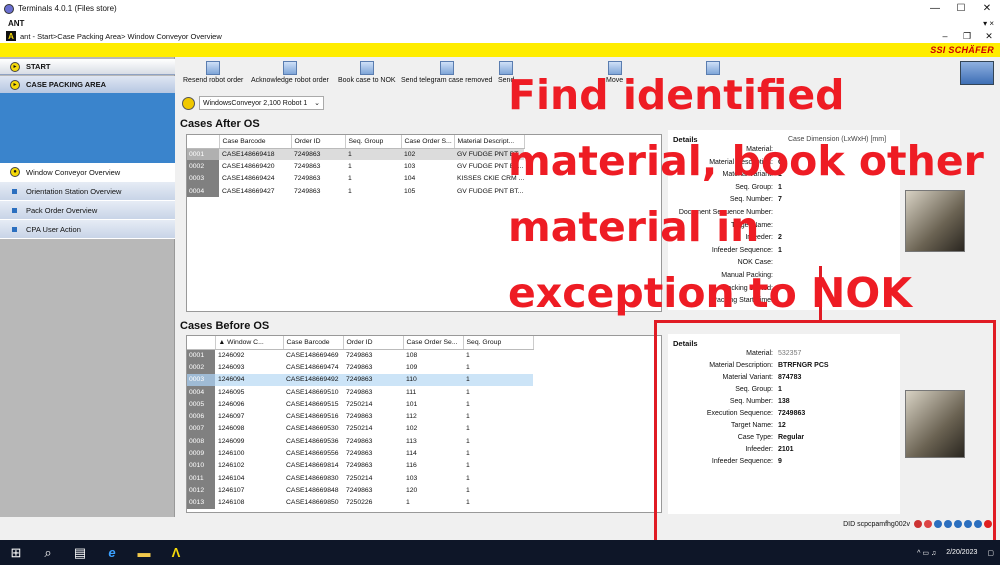 The height and width of the screenshot is (565, 1000). What do you see at coordinates (781, 162) in the screenshot?
I see `detail-value: G` at bounding box center [781, 162].